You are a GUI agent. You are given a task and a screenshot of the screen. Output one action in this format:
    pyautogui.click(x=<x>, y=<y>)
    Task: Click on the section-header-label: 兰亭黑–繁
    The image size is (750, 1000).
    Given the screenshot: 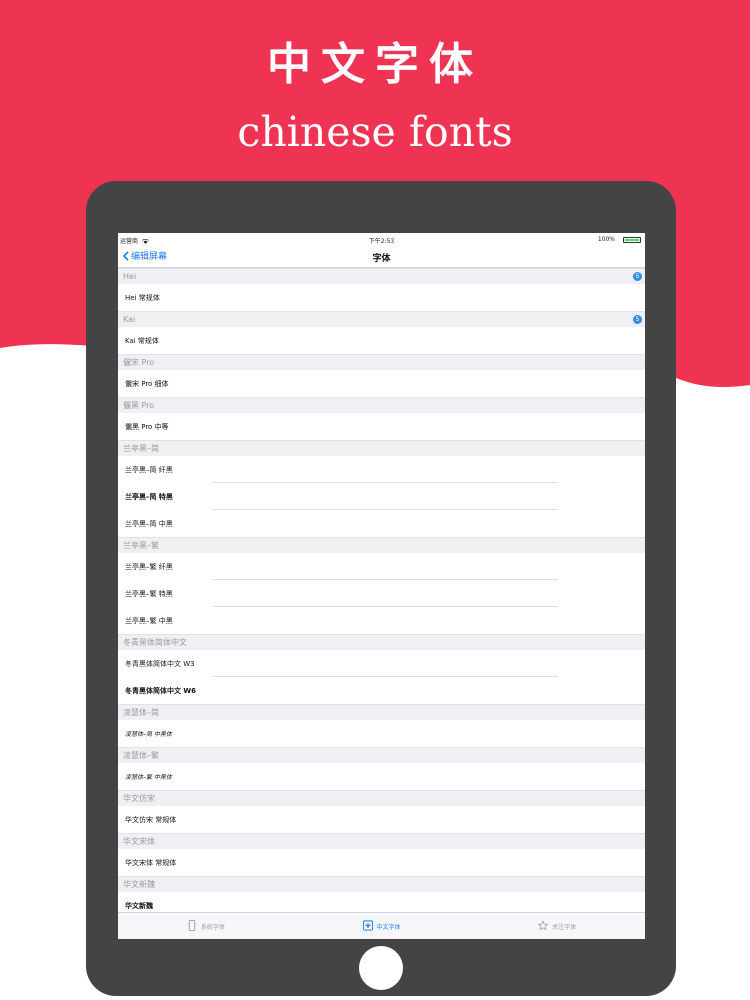 What is the action you would take?
    pyautogui.click(x=141, y=545)
    